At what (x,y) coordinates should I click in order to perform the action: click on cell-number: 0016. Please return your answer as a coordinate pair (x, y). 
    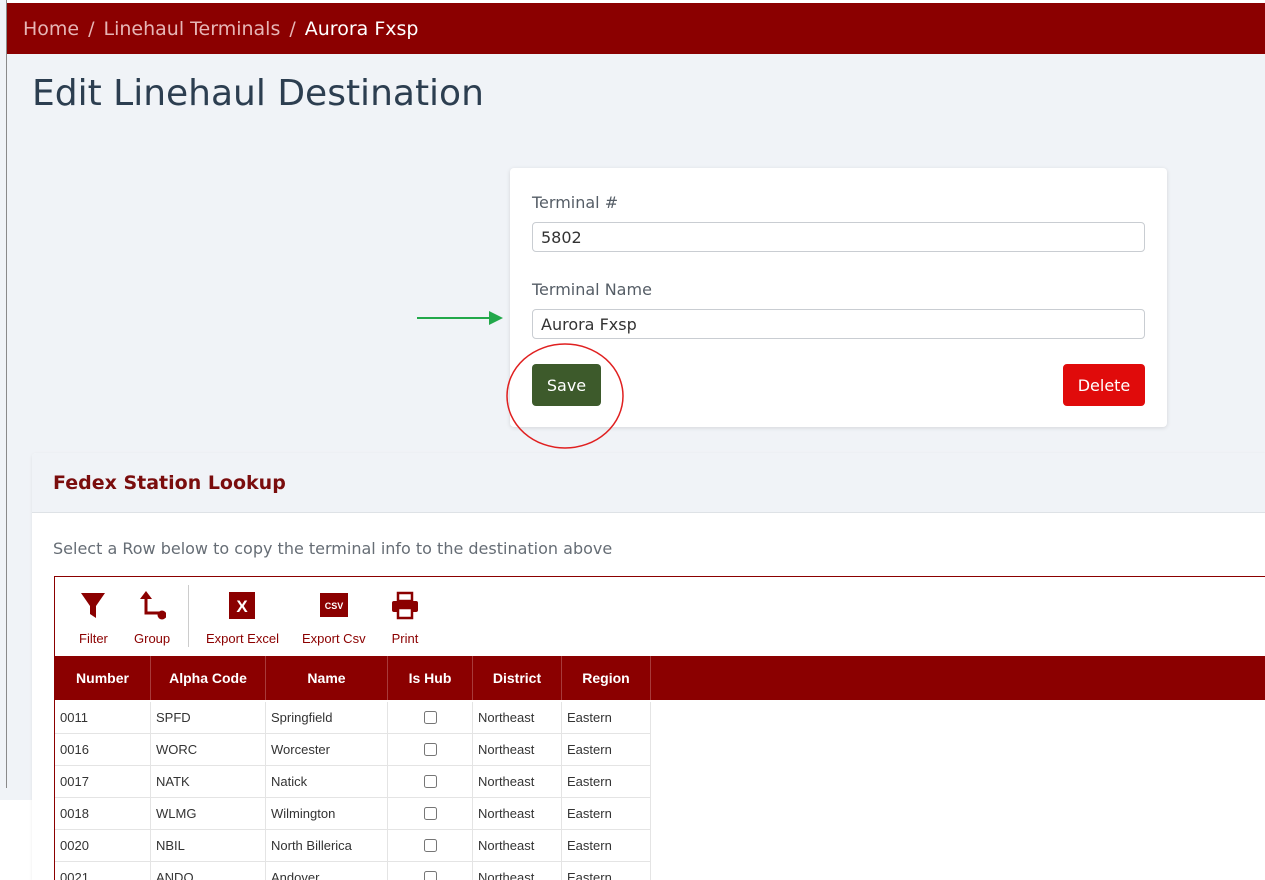
    Looking at the image, I should click on (103, 749).